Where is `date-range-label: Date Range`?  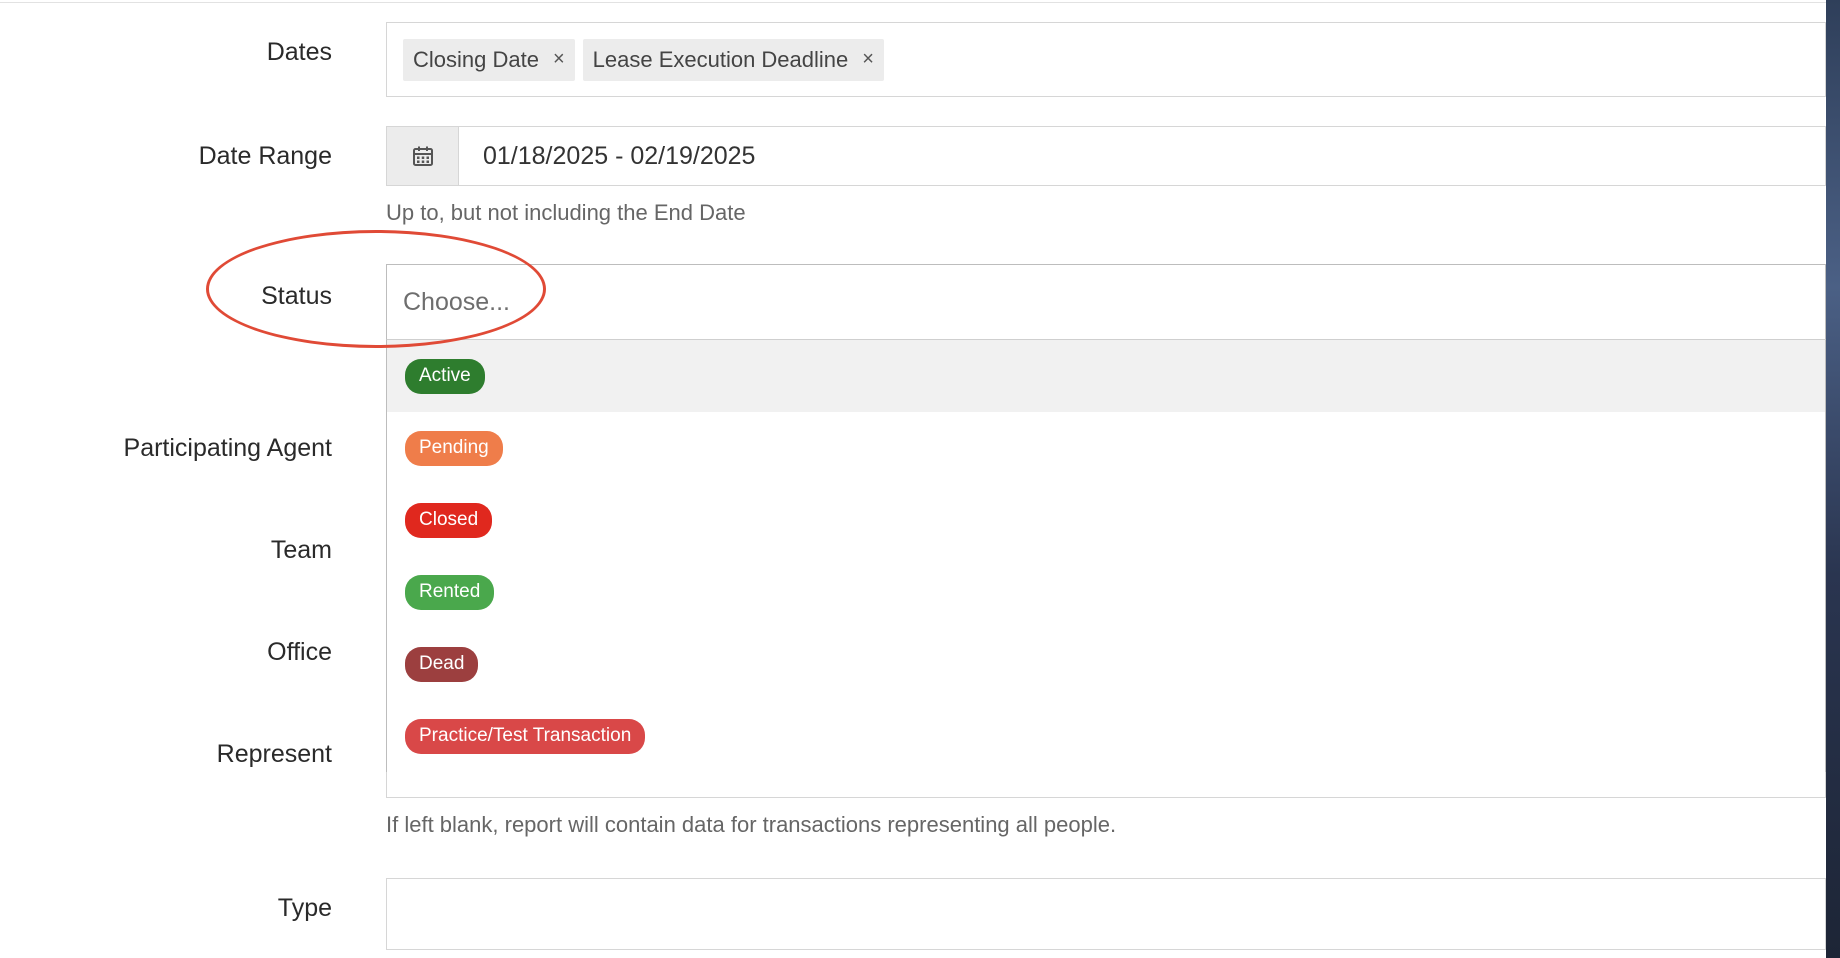
date-range-label: Date Range is located at coordinates (265, 156).